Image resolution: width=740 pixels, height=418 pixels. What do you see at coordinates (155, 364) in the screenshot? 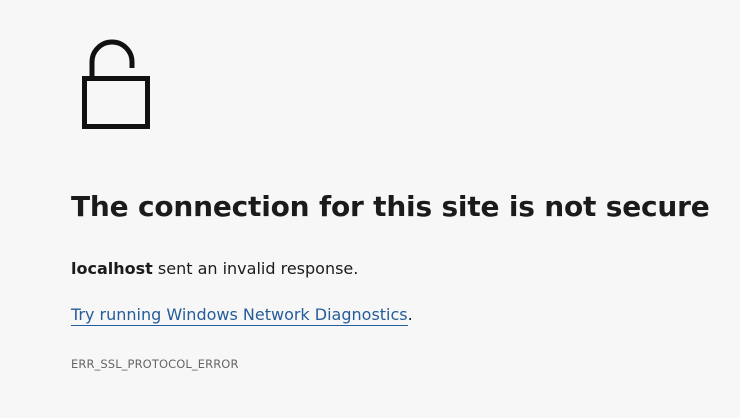
I see `error-code: ERR_SSL_PROTOCOL_ERROR` at bounding box center [155, 364].